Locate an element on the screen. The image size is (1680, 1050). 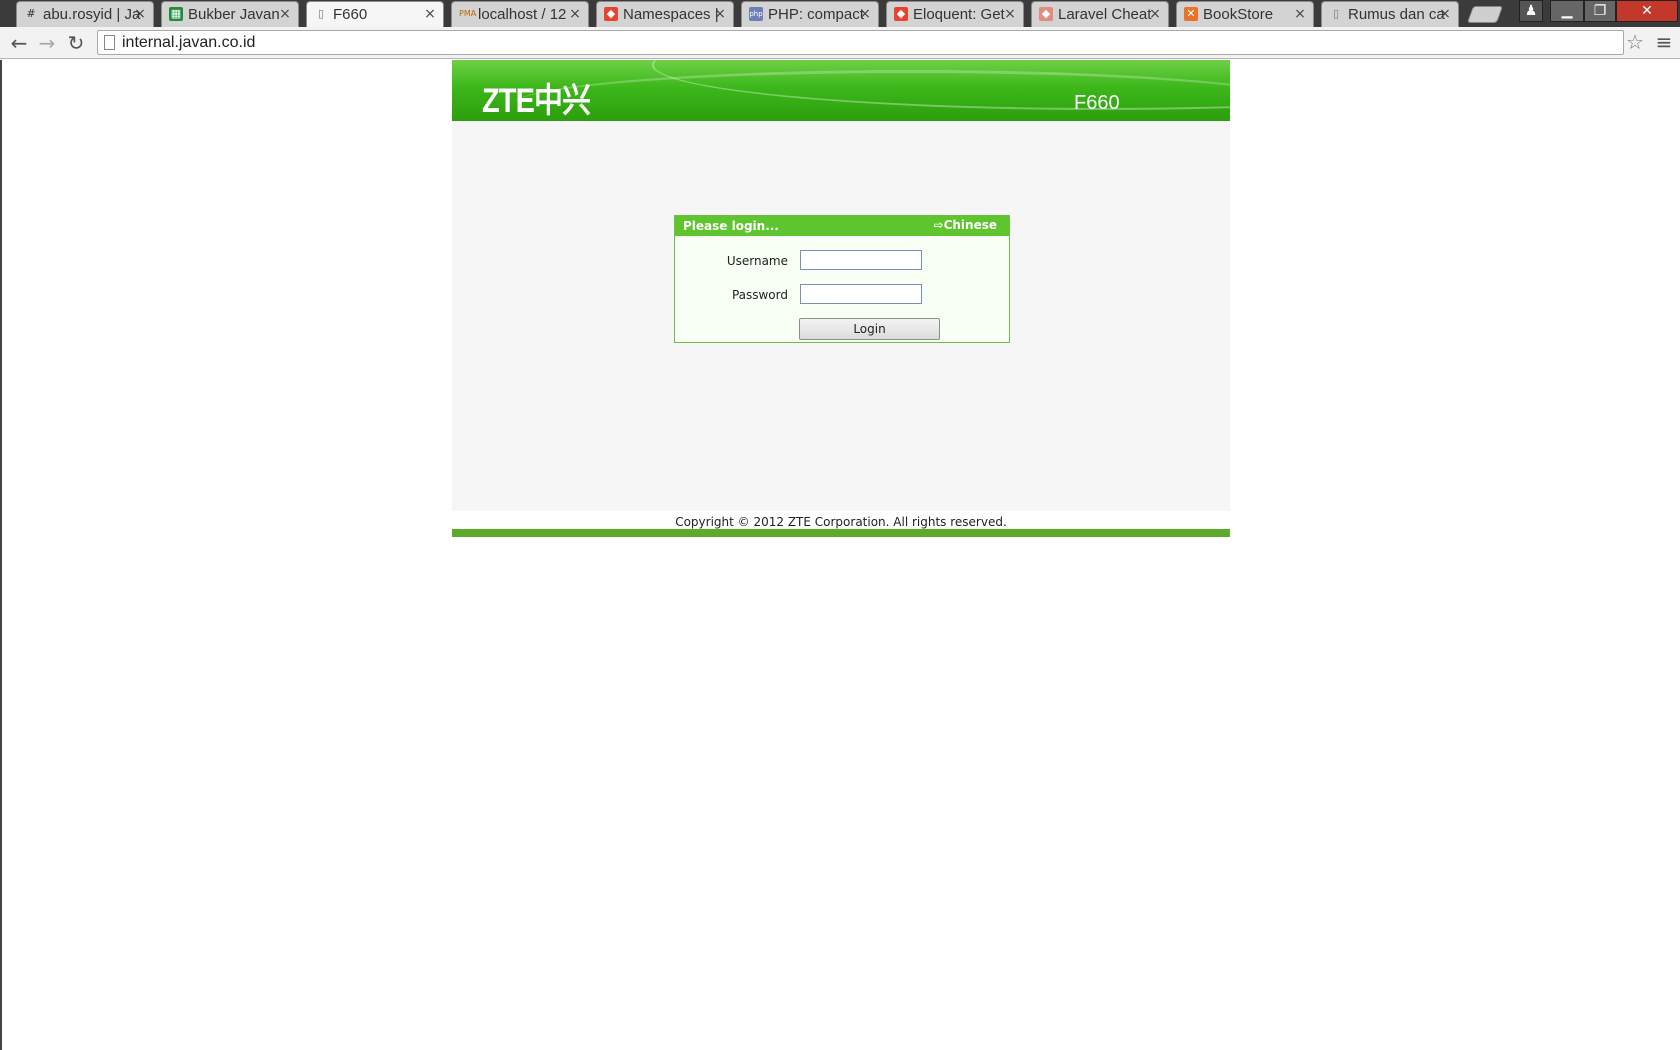
browser-tab: ✕ BookStore × is located at coordinates (1245, 14).